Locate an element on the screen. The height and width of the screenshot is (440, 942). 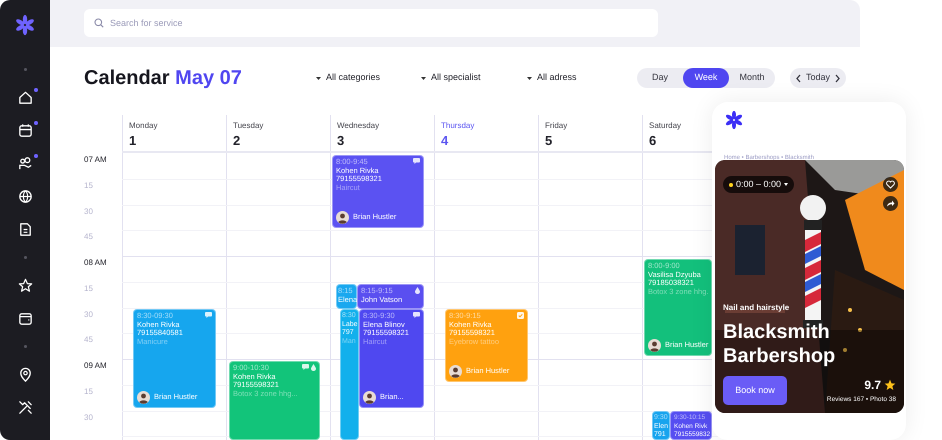
time-label: 08 AM is located at coordinates (95, 262).